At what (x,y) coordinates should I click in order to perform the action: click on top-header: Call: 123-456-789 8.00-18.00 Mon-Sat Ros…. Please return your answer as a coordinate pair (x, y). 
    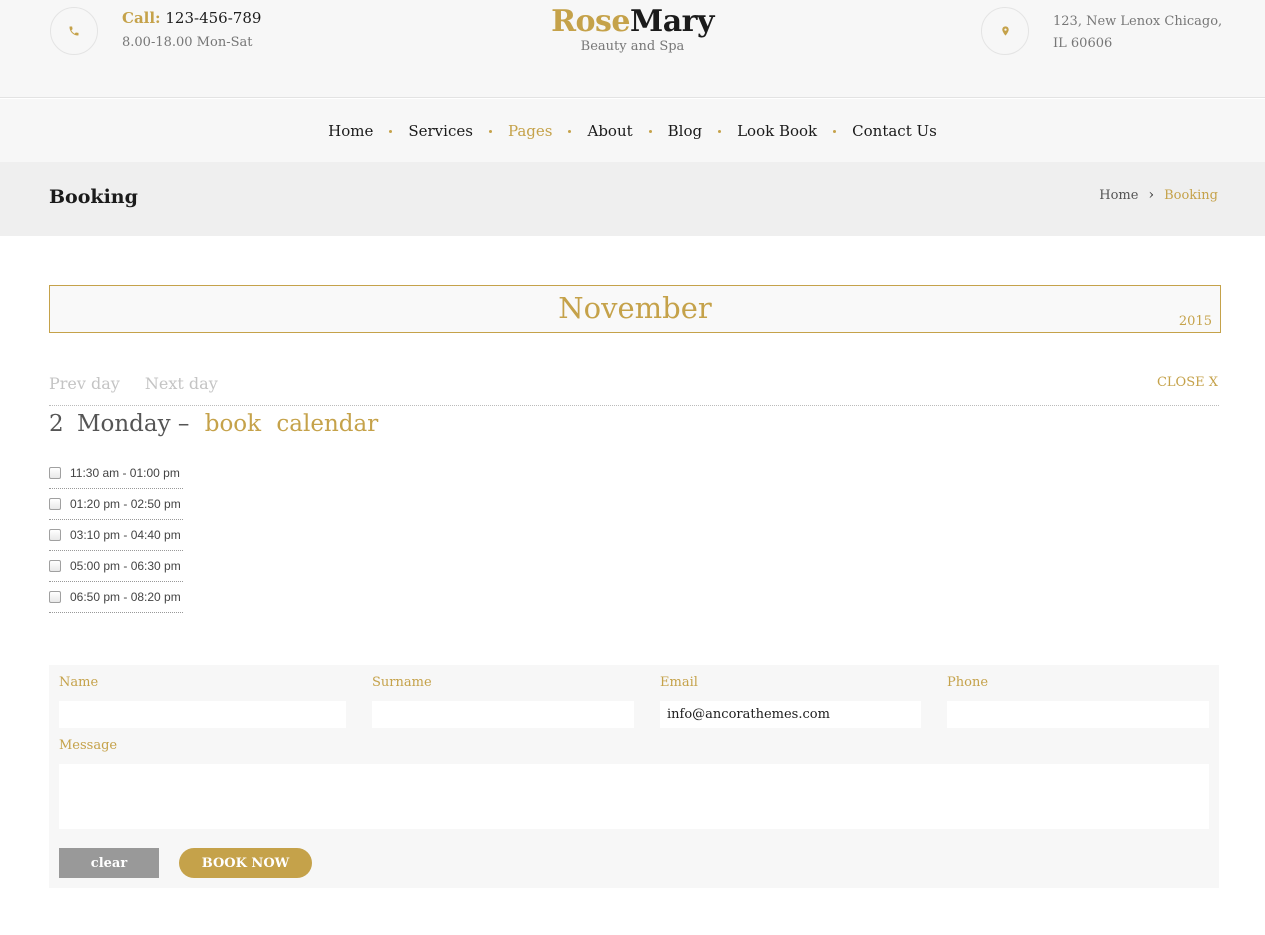
    Looking at the image, I should click on (632, 49).